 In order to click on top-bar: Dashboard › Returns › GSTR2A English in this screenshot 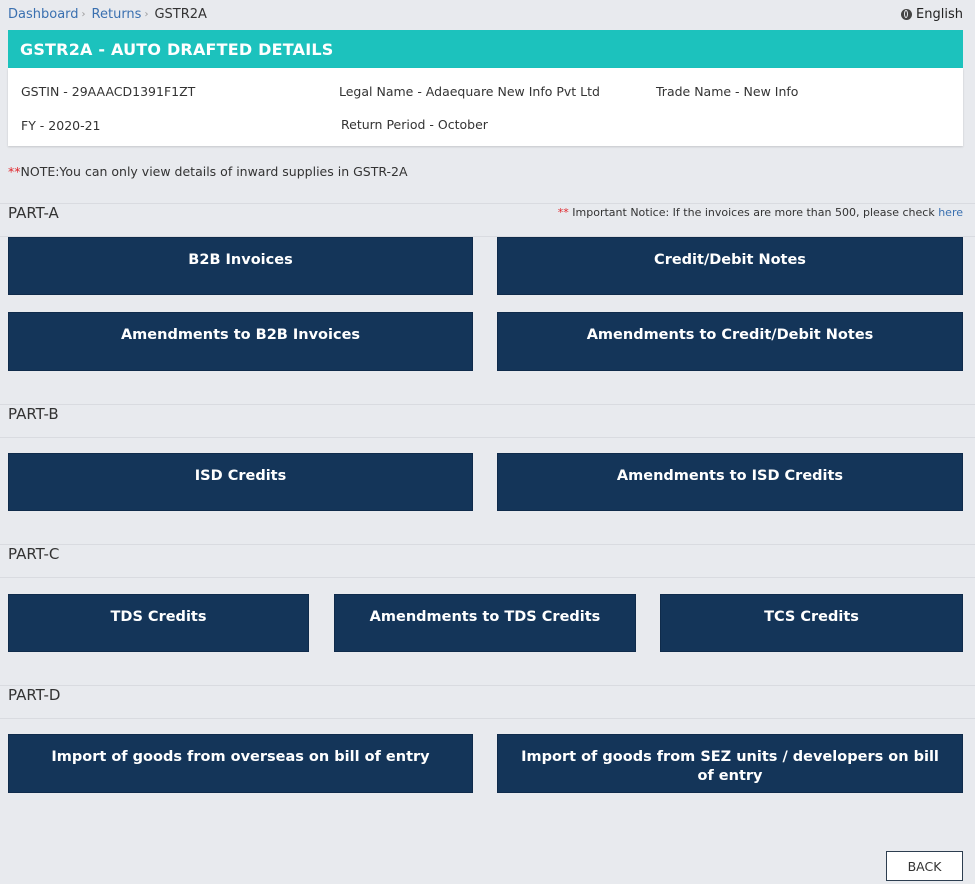, I will do `click(487, 15)`.